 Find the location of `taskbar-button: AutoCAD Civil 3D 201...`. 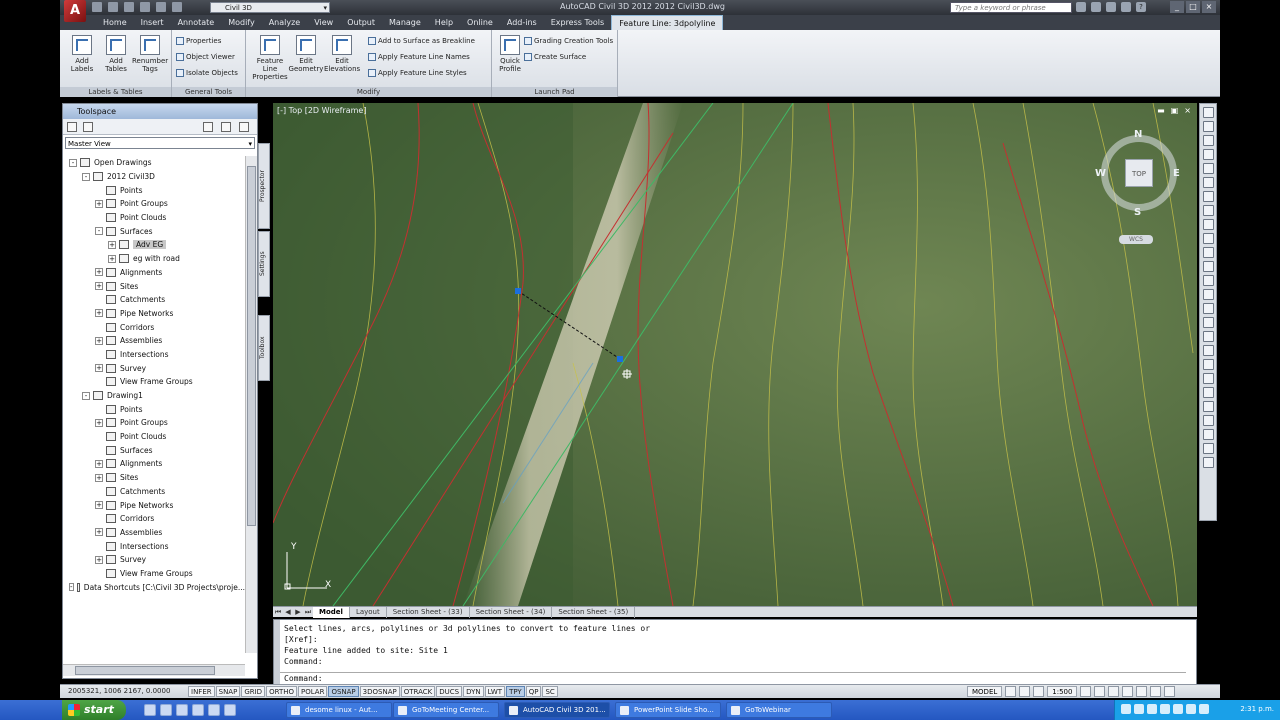

taskbar-button: AutoCAD Civil 3D 201... is located at coordinates (557, 710).